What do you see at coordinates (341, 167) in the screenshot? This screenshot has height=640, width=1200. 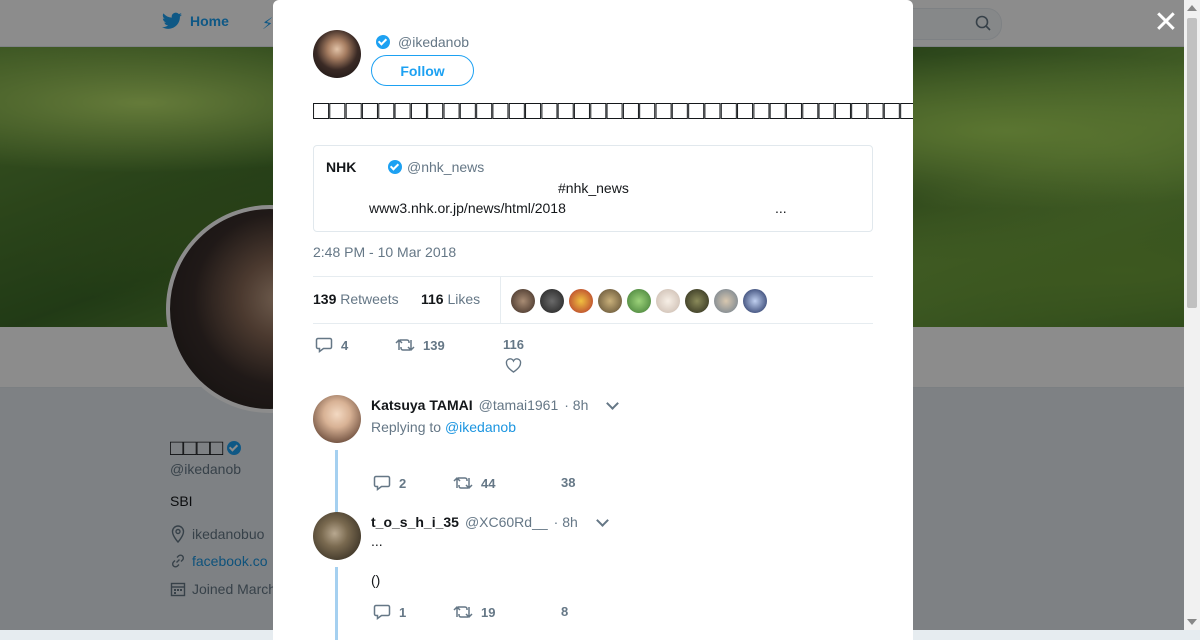 I see `quoted-tweet-name: NHK` at bounding box center [341, 167].